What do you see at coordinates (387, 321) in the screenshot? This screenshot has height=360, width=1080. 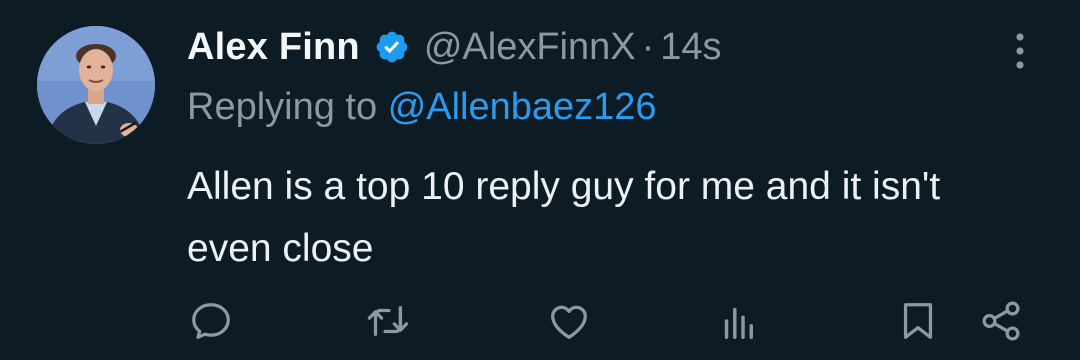 I see `retweet-icon` at bounding box center [387, 321].